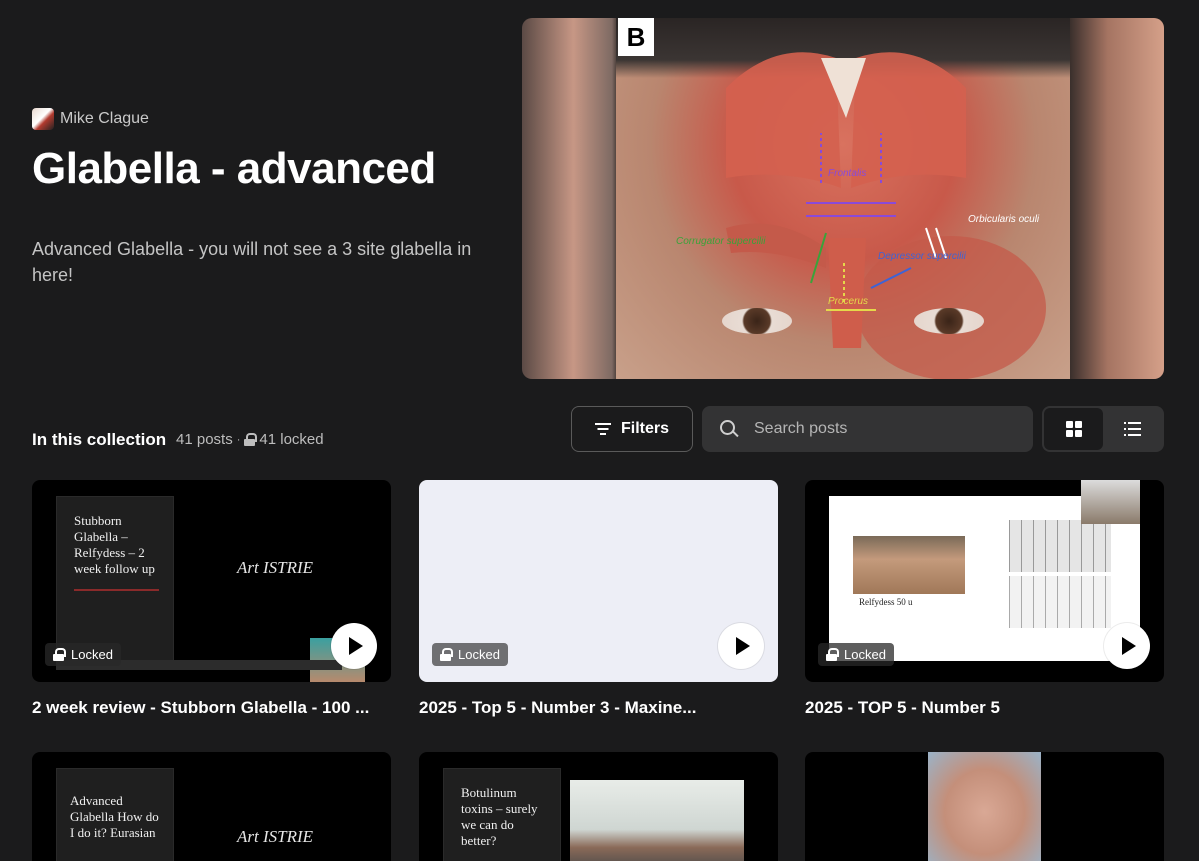 The height and width of the screenshot is (861, 1199). What do you see at coordinates (949, 321) in the screenshot?
I see `hero-right-eye` at bounding box center [949, 321].